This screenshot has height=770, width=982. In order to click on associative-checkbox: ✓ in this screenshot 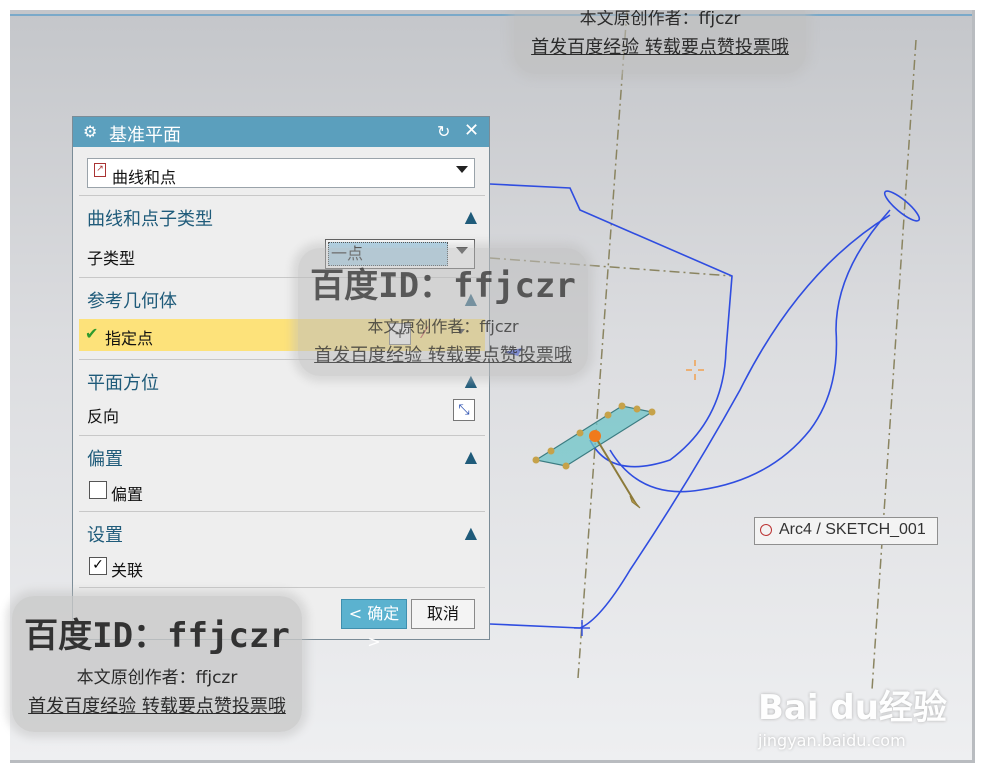, I will do `click(98, 566)`.